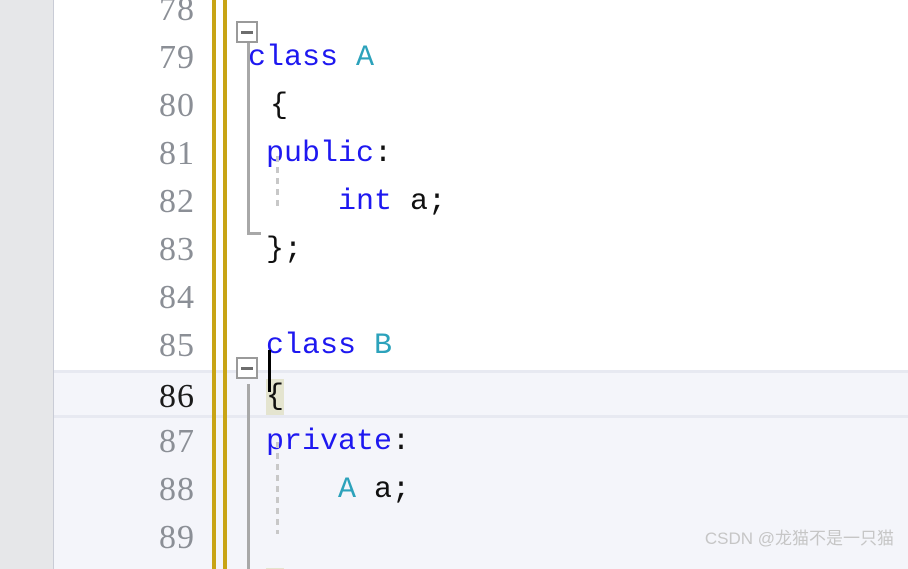  Describe the element at coordinates (454, 58) in the screenshot. I see `editor-line-row: 79 class A` at that location.